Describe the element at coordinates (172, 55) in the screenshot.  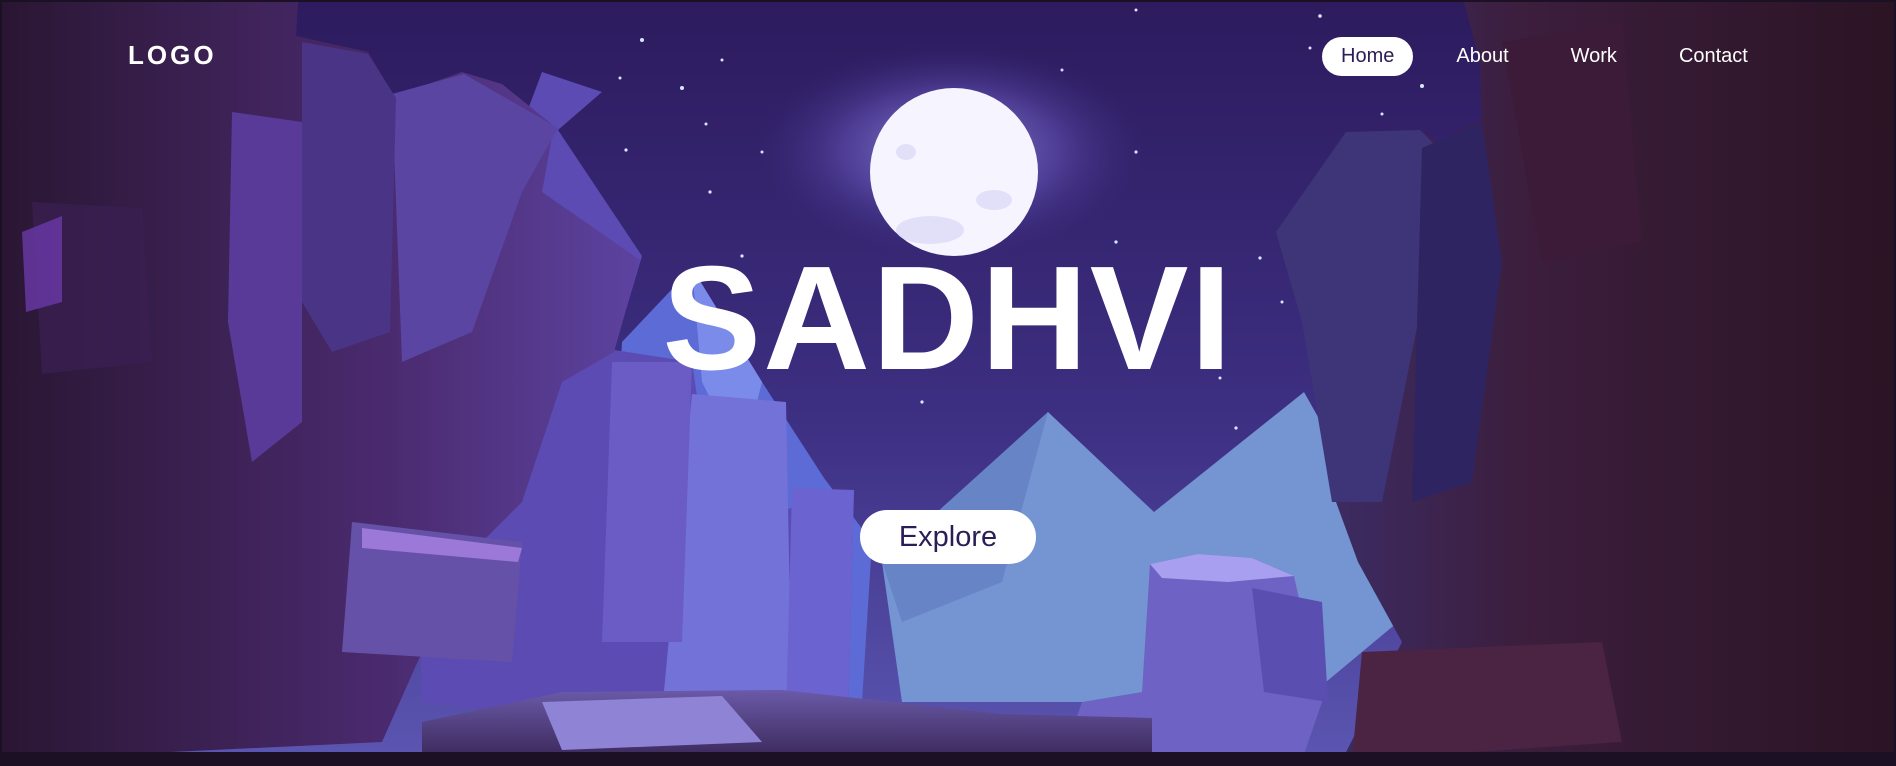
I see `site-logo: LOGO` at that location.